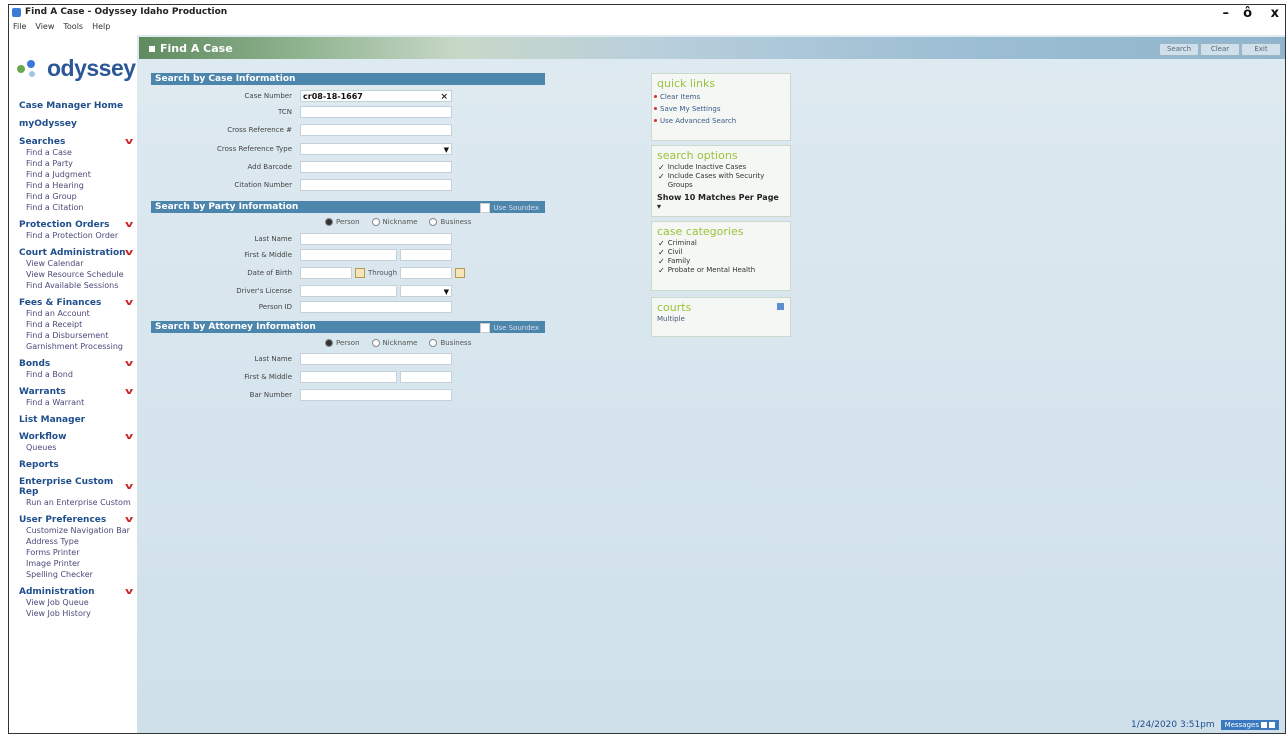 The width and height of the screenshot is (1288, 736). Describe the element at coordinates (78, 324) in the screenshot. I see `nav-item: Find a Receipt` at that location.